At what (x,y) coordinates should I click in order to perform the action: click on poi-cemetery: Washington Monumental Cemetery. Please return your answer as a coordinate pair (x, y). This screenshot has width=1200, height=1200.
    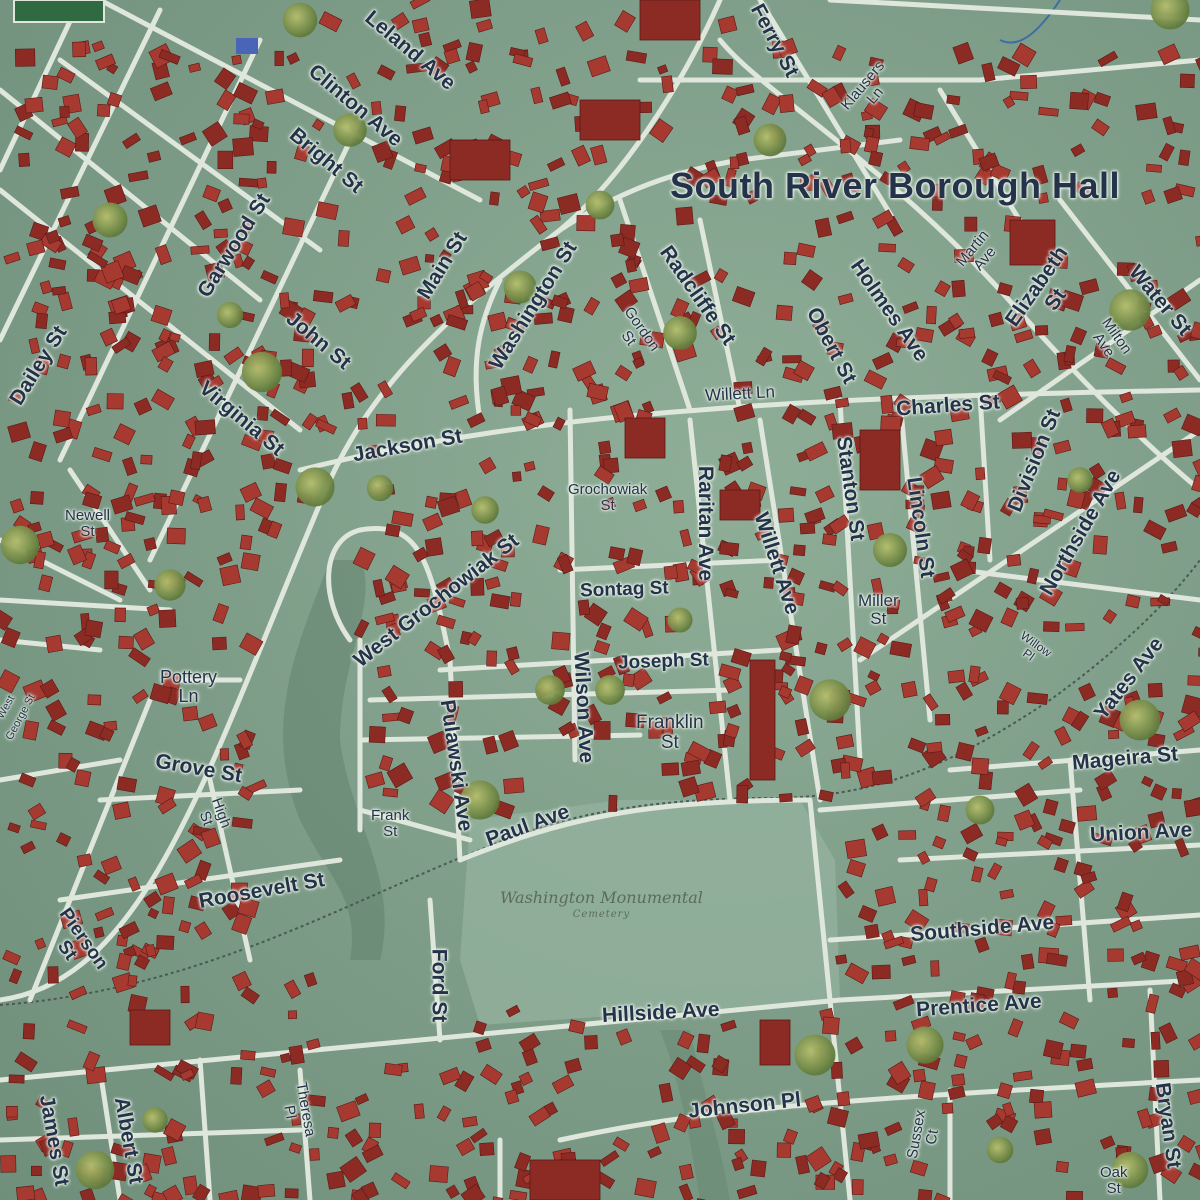
    Looking at the image, I should click on (601, 905).